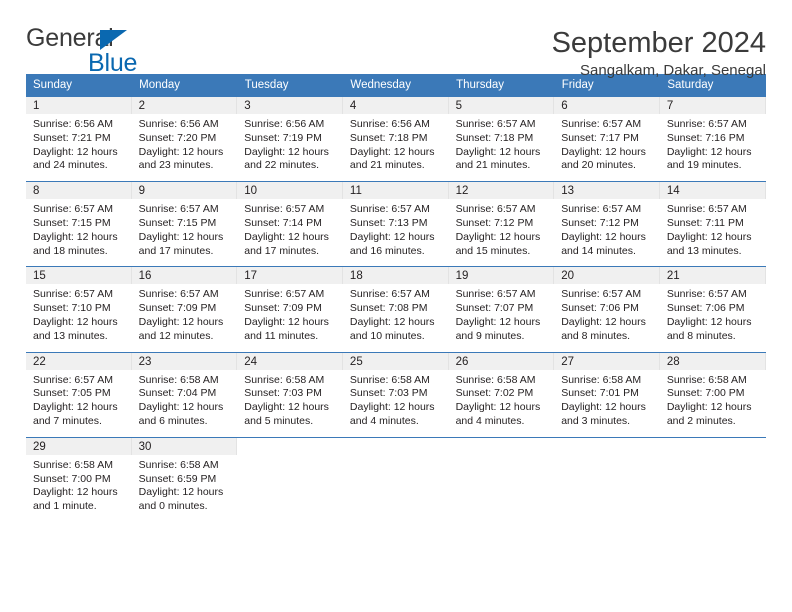 This screenshot has width=792, height=612. I want to click on daylight-text-line2: and 4 minutes., so click(384, 420).